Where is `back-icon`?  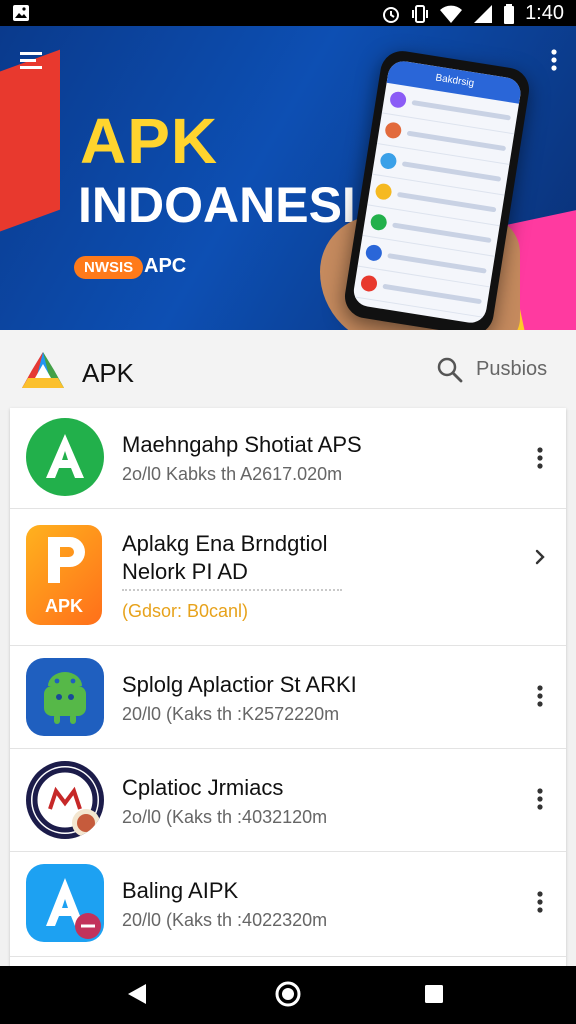 back-icon is located at coordinates (137, 994).